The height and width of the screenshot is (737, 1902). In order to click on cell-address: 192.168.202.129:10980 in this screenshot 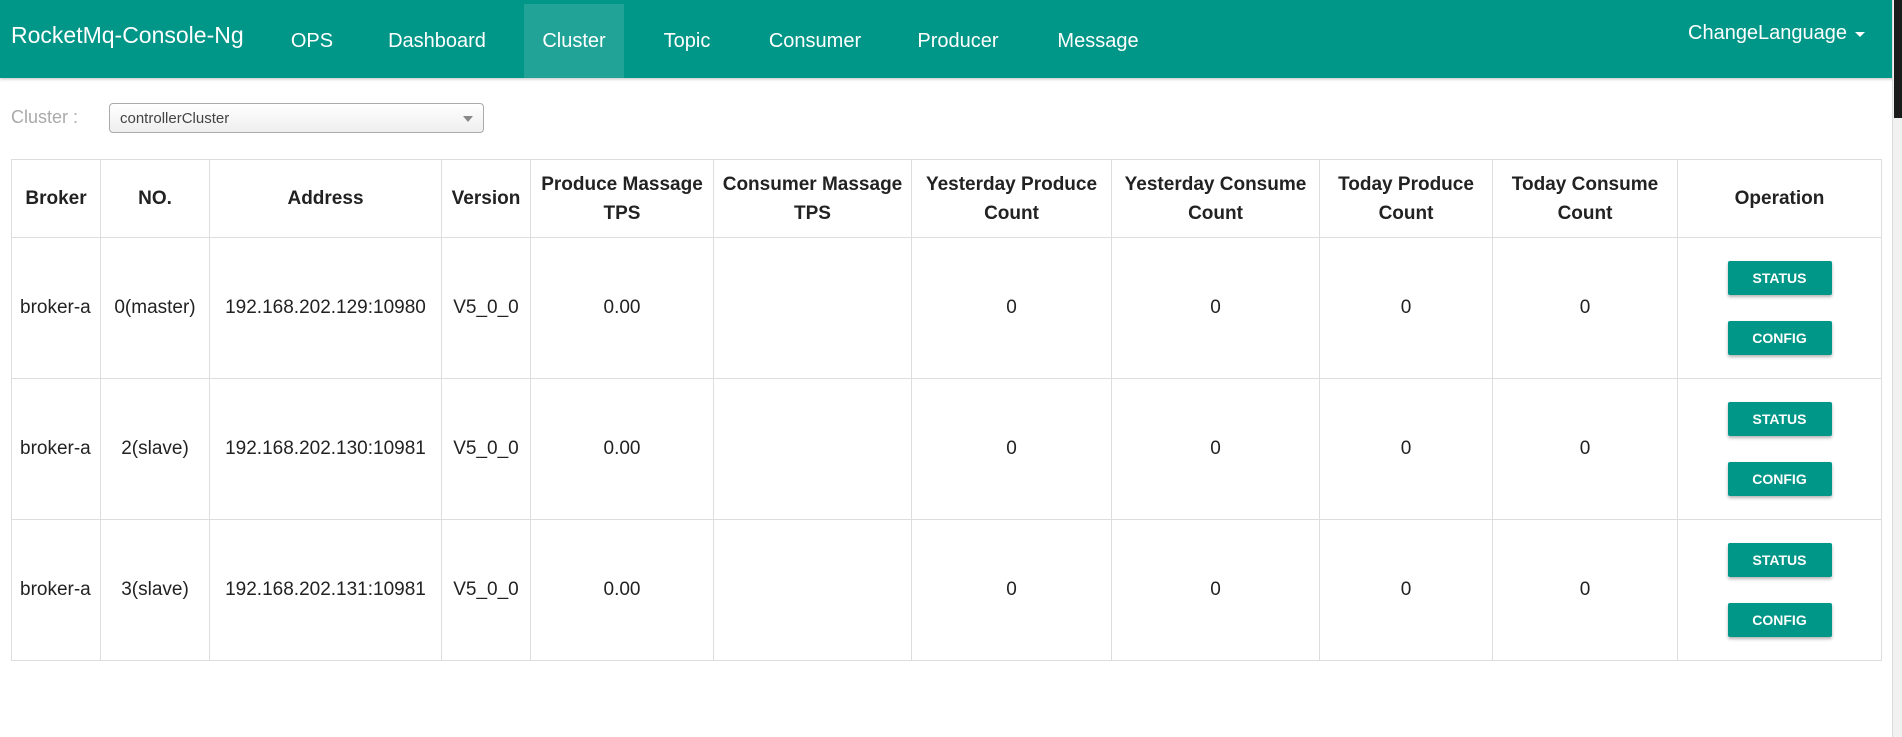, I will do `click(325, 308)`.